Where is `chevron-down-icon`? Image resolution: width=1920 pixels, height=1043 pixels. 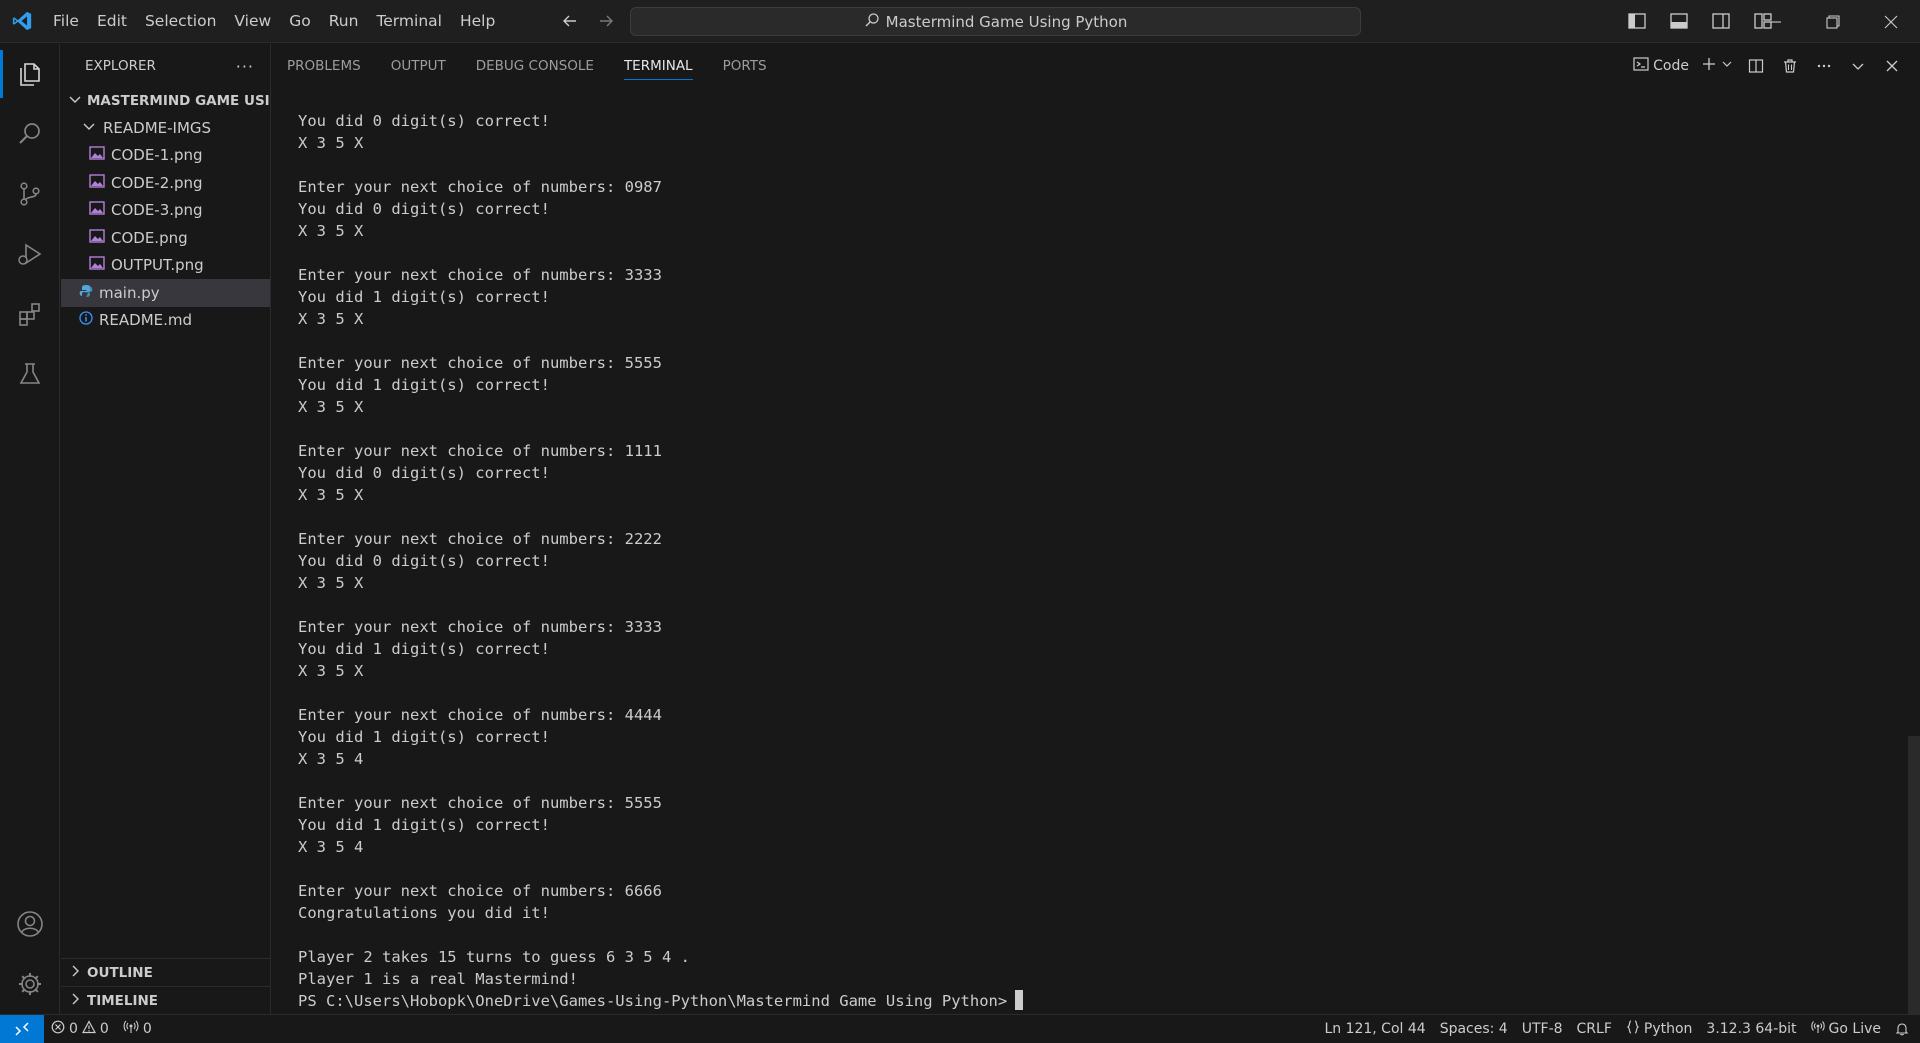 chevron-down-icon is located at coordinates (1727, 66).